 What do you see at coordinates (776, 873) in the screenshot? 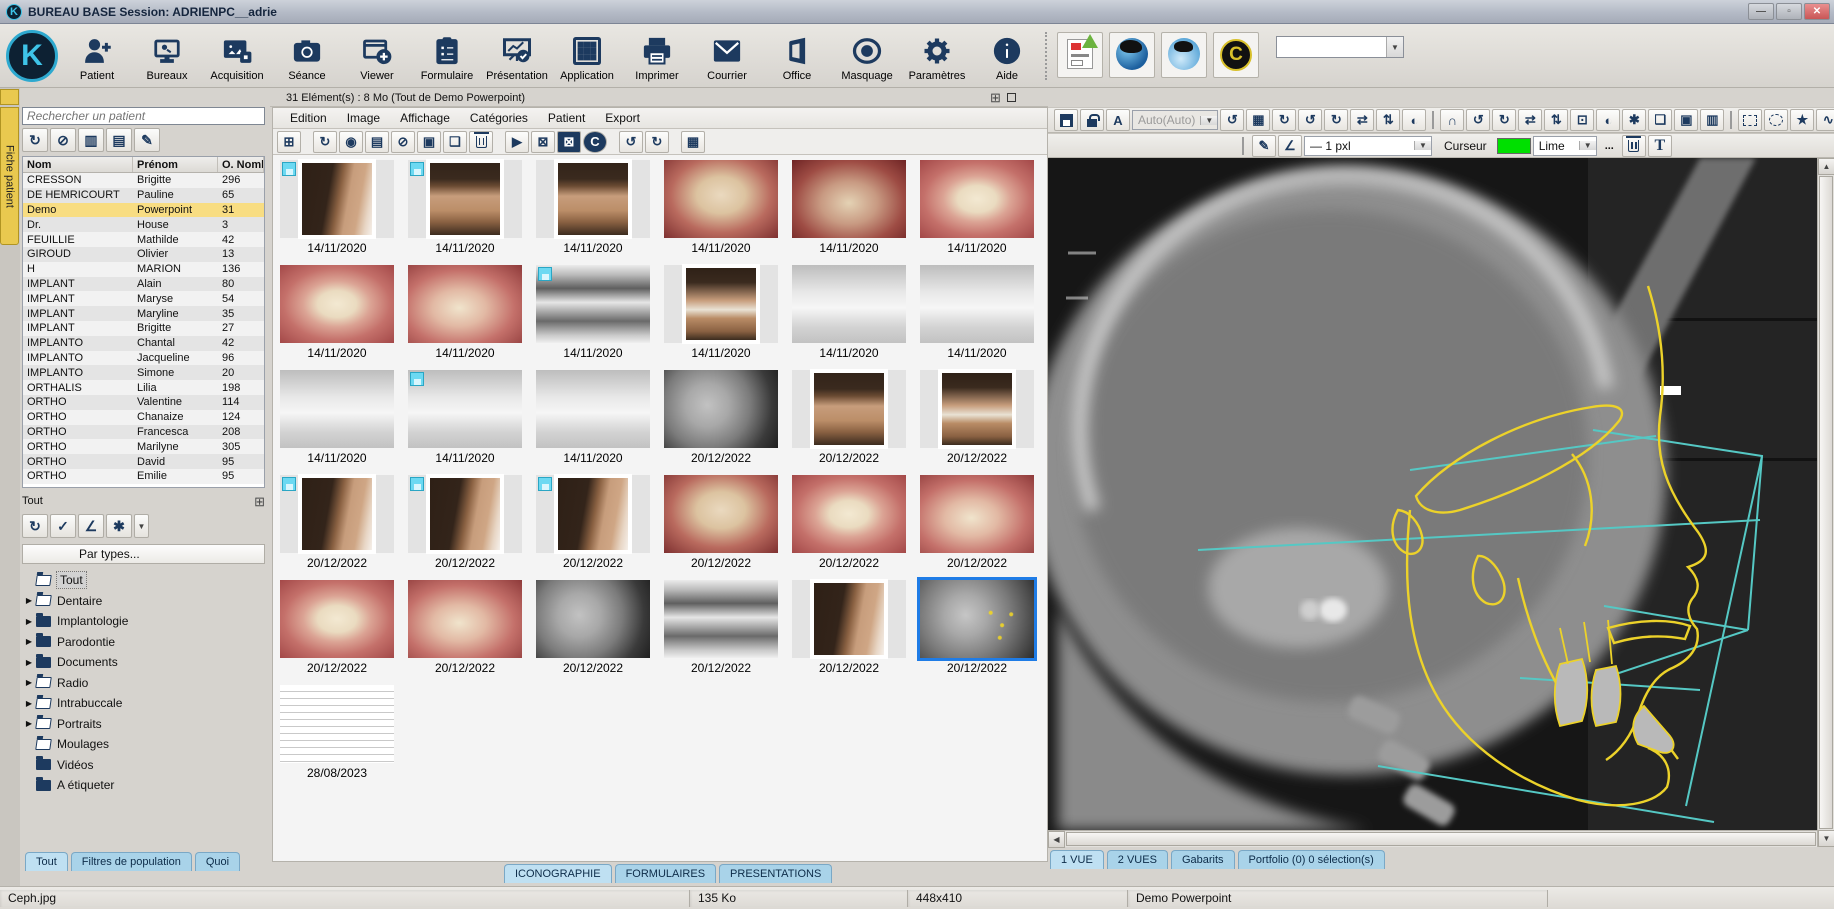
I see `tab-presentations: PRESENTATIONS` at bounding box center [776, 873].